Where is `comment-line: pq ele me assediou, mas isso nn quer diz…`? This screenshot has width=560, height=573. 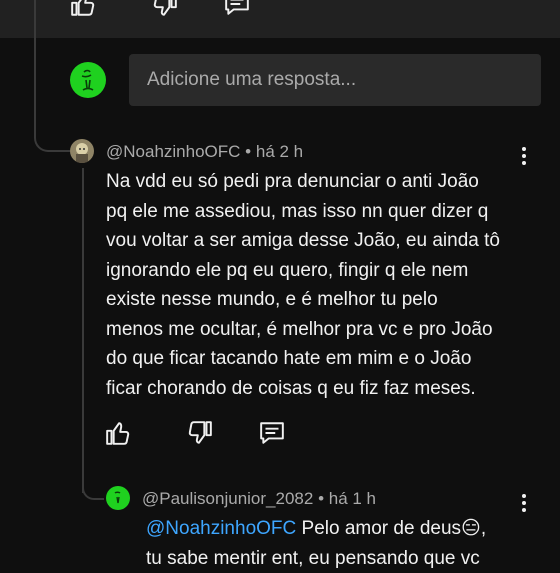
comment-line: pq ele me assediou, mas isso nn quer diz… is located at coordinates (303, 212).